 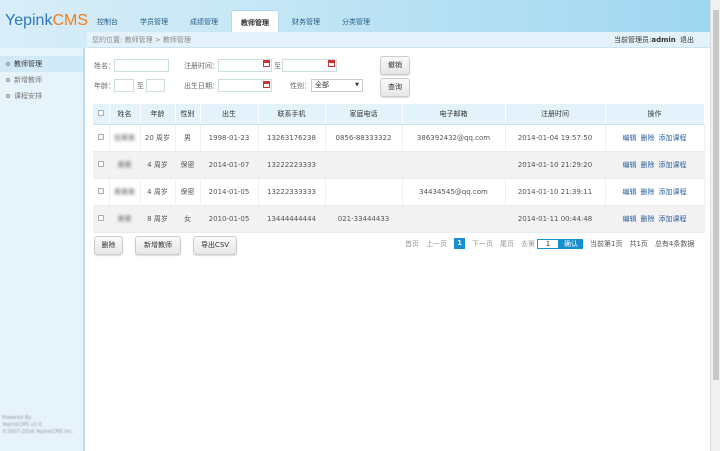 I want to click on cell-age: 20 周岁, so click(x=158, y=138).